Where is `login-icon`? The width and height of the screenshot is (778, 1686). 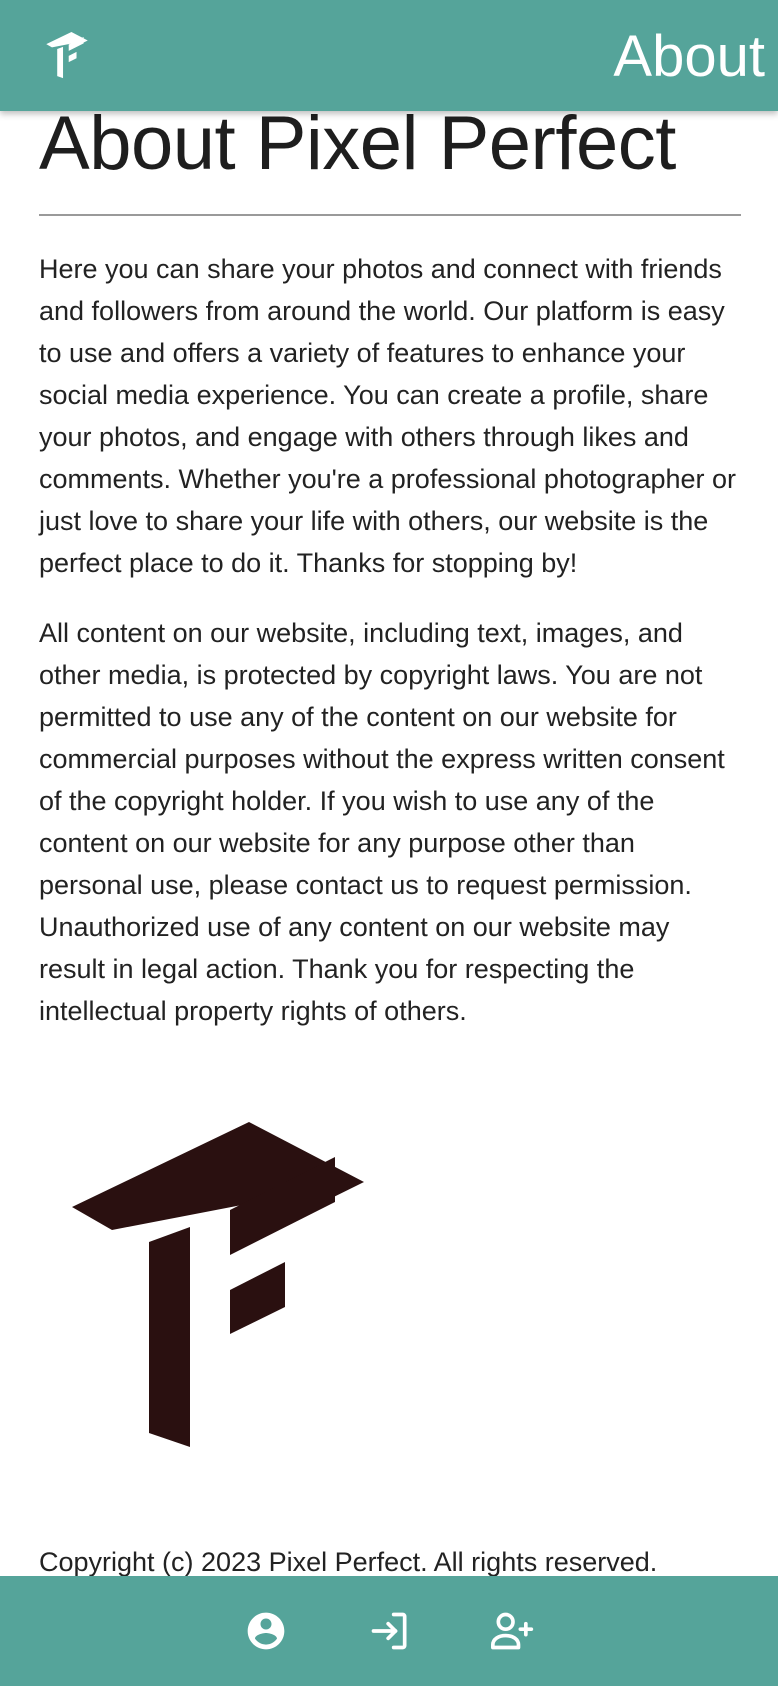
login-icon is located at coordinates (389, 1631).